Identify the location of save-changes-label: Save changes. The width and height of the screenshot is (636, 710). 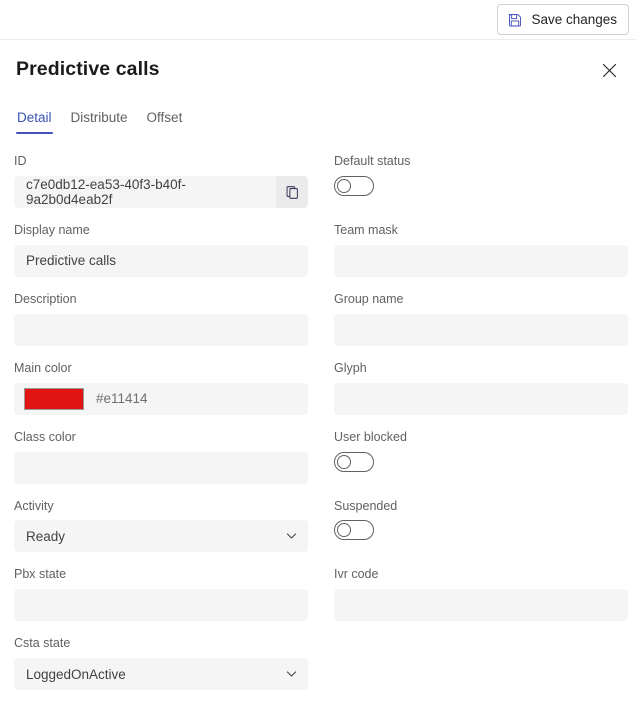
(574, 19).